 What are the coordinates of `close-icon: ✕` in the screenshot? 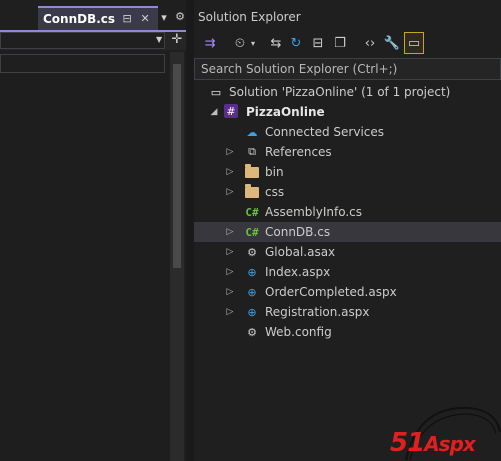 It's located at (145, 19).